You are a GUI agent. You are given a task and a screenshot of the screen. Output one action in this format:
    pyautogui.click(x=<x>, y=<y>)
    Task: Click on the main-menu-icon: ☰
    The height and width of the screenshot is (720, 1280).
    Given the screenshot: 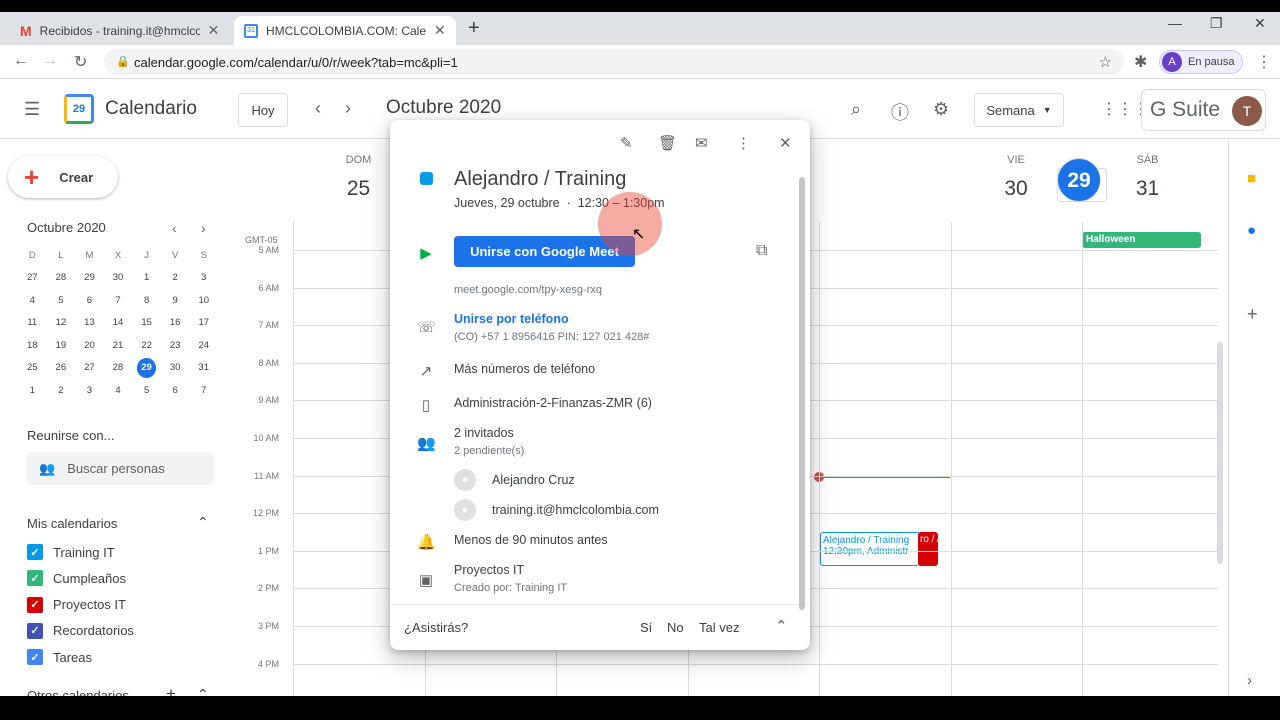 What is the action you would take?
    pyautogui.click(x=32, y=109)
    